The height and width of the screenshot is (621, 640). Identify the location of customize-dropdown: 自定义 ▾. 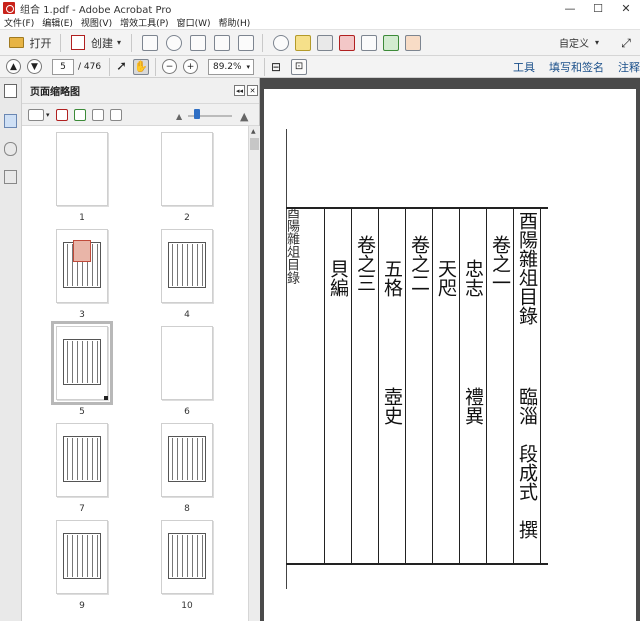
(579, 43).